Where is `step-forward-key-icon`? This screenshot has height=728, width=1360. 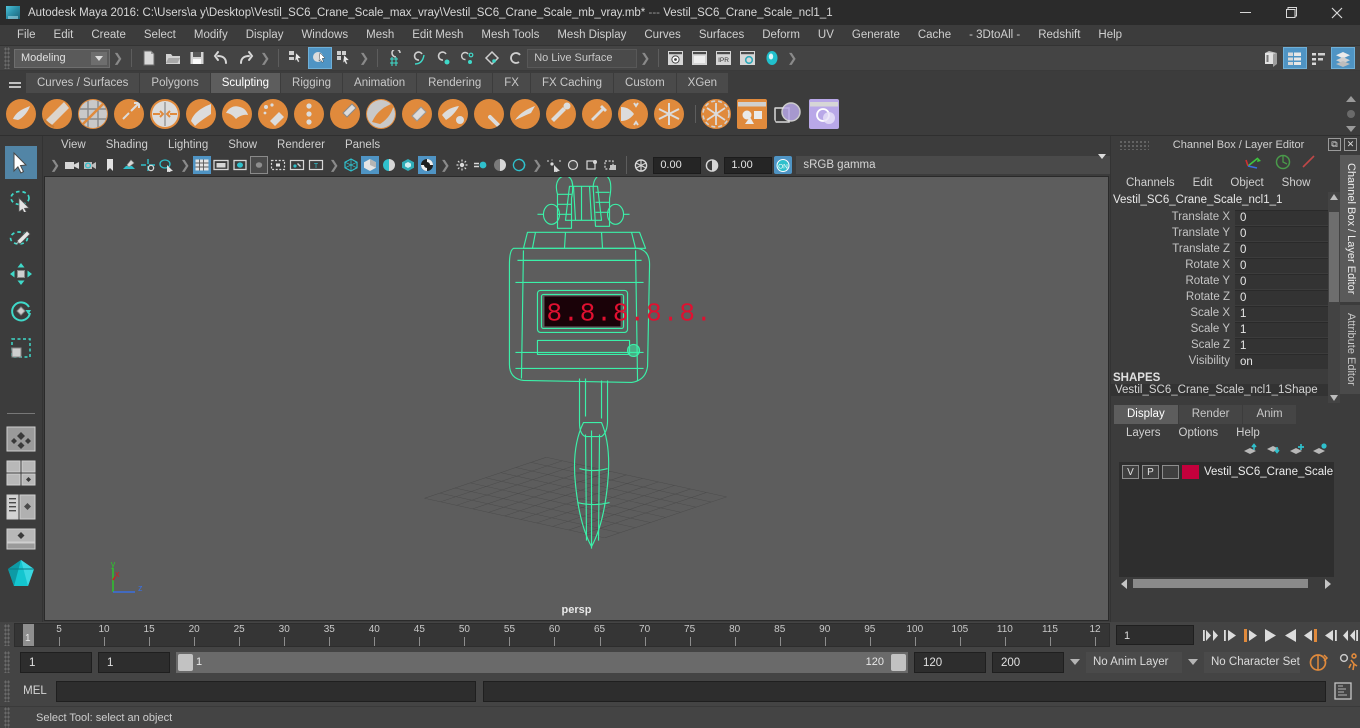 step-forward-key-icon is located at coordinates (1310, 635).